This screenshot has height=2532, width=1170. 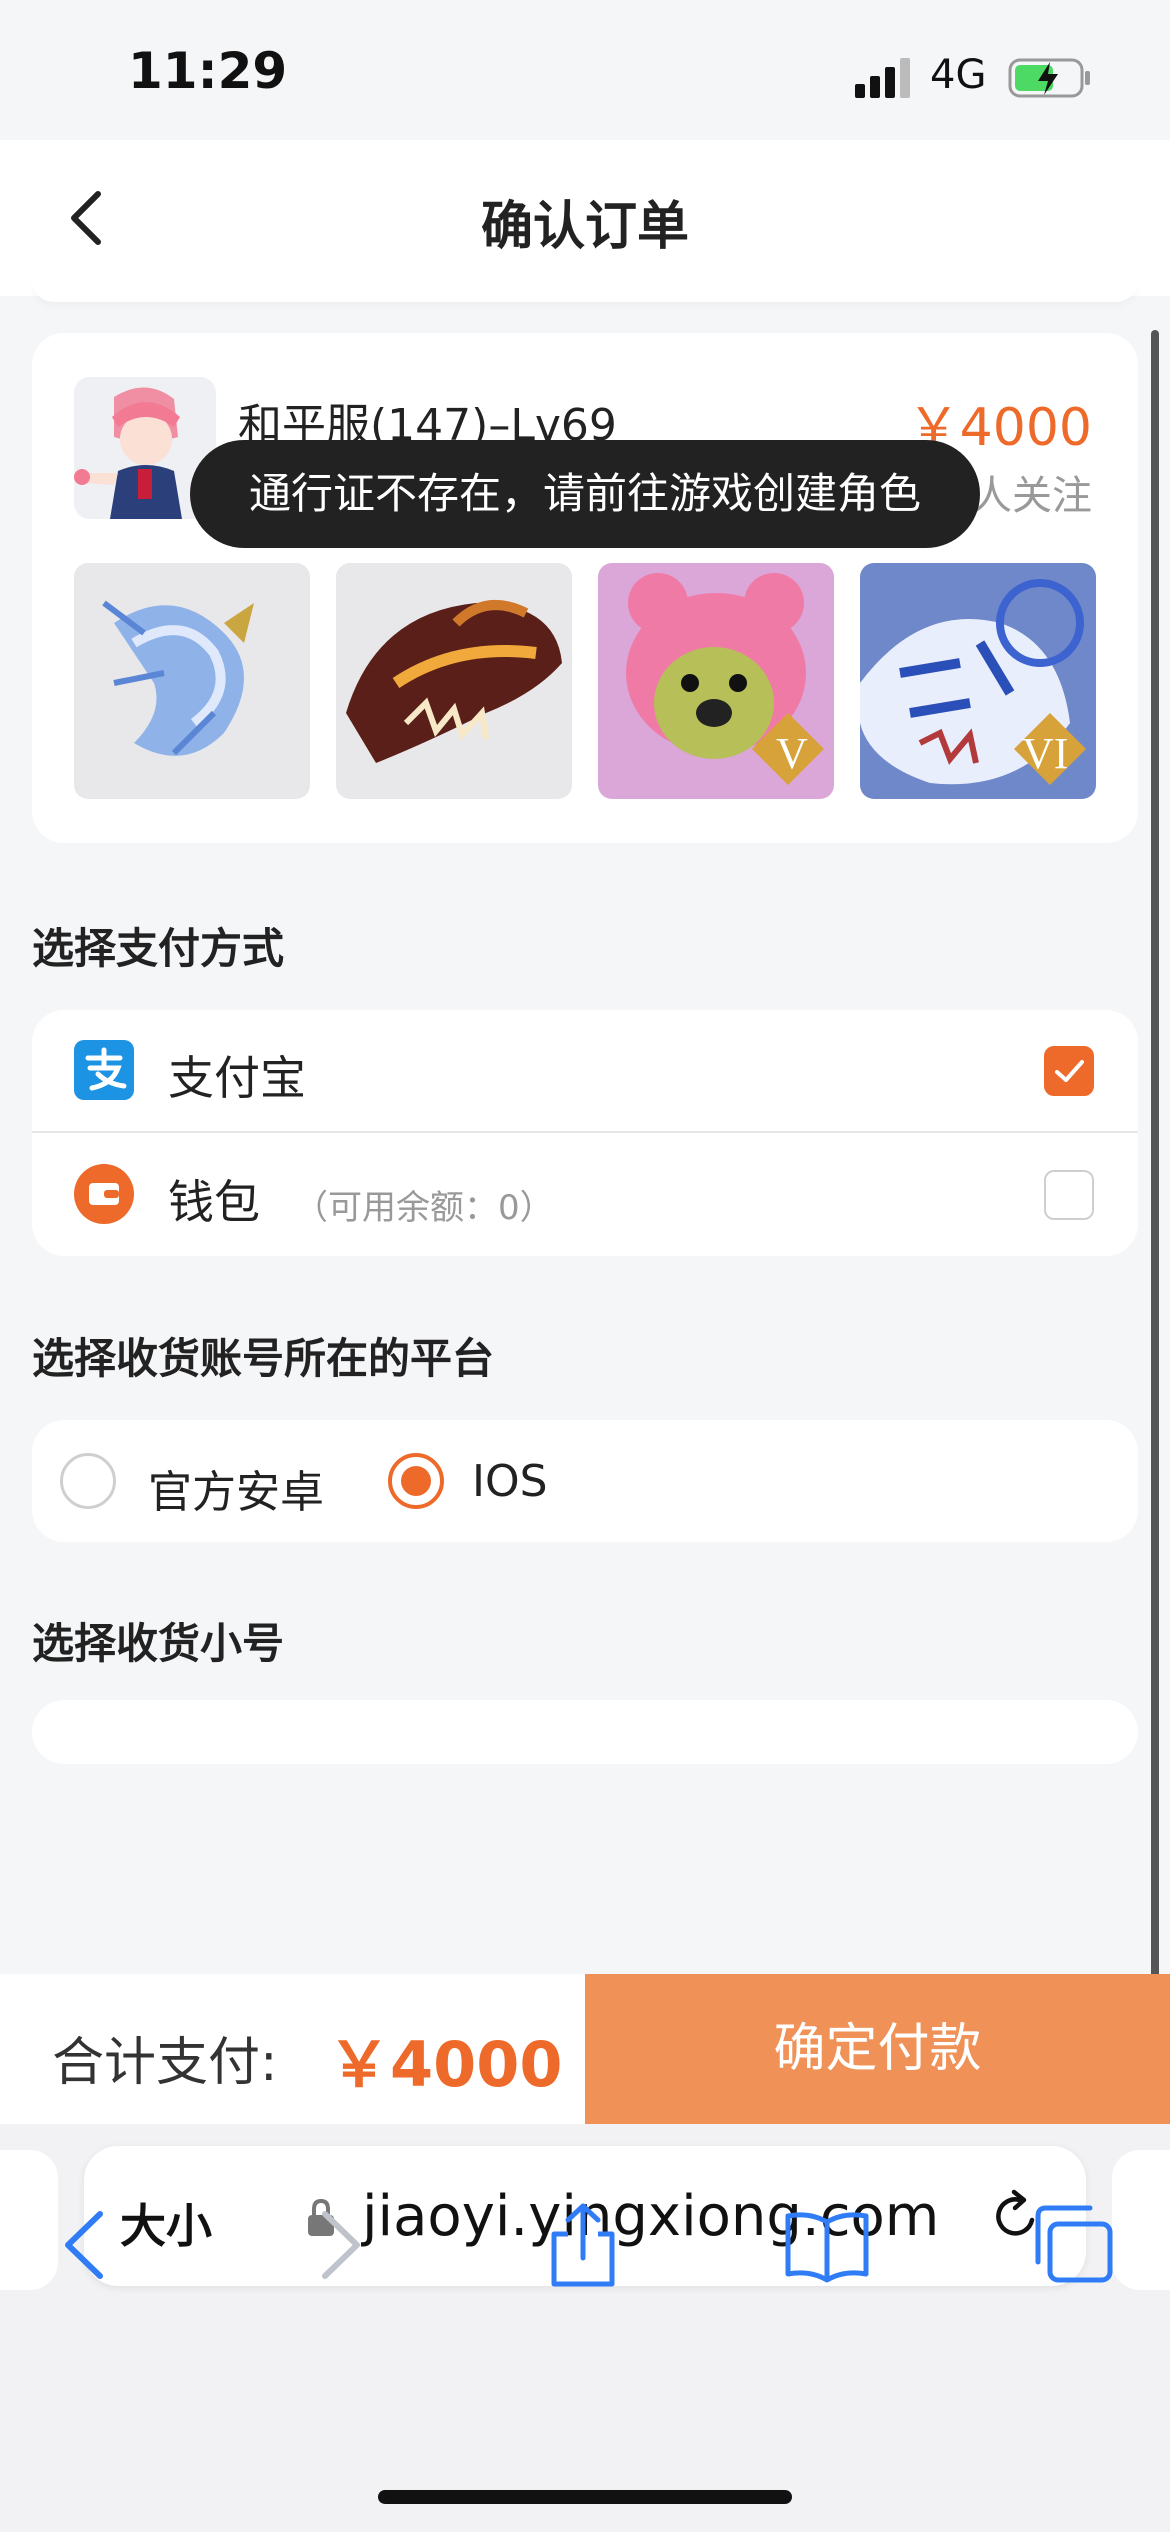 What do you see at coordinates (585, 1071) in the screenshot?
I see `payment-option-alipay: 支付宝` at bounding box center [585, 1071].